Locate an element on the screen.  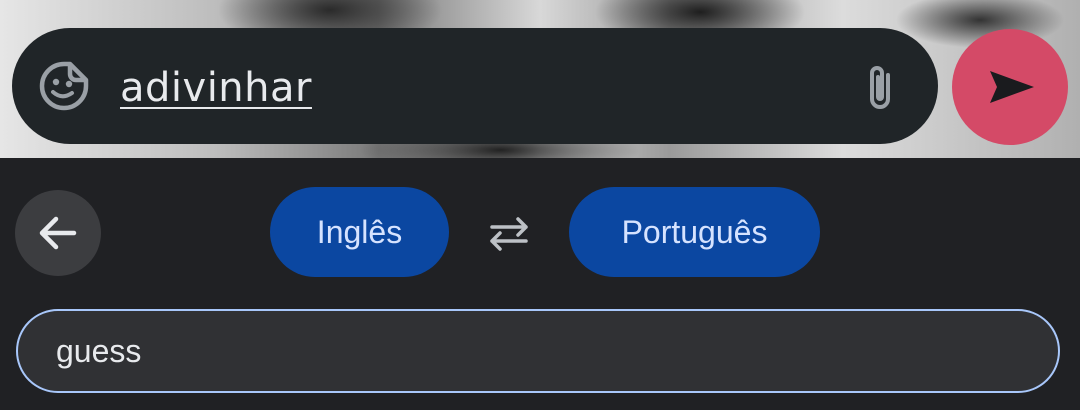
target-language-chip: Português is located at coordinates (694, 232).